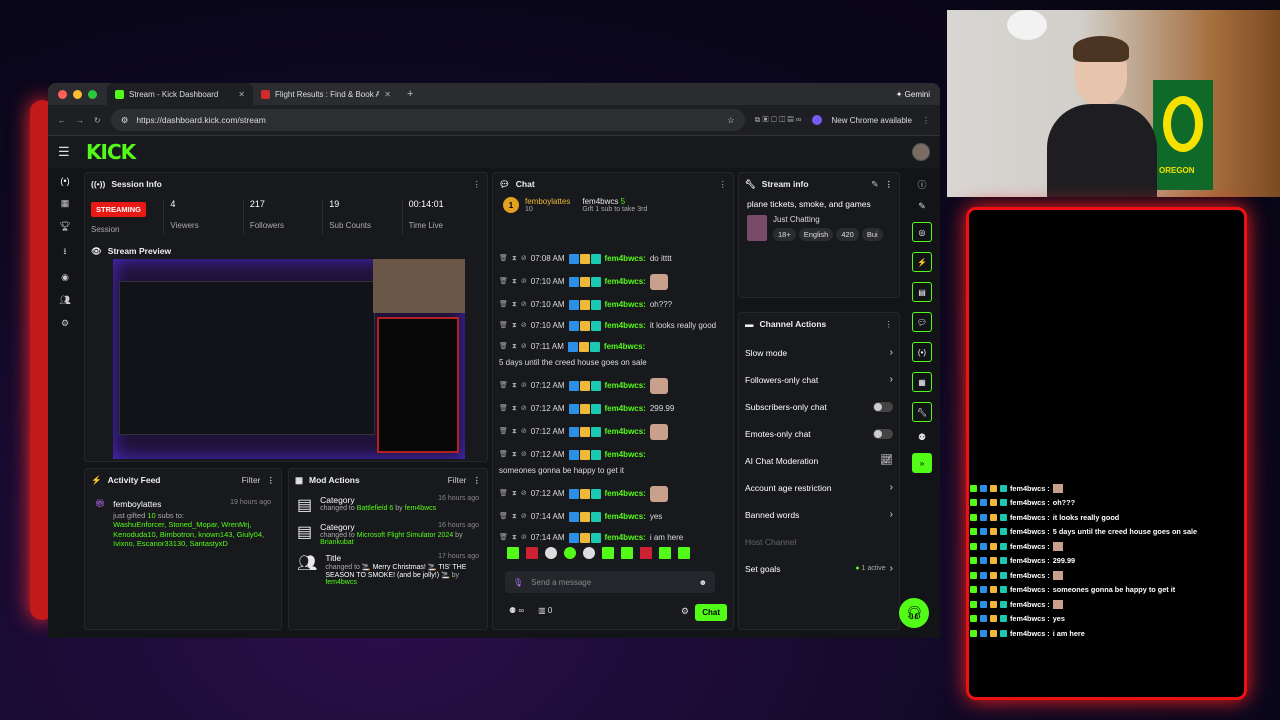  What do you see at coordinates (819, 352) in the screenshot?
I see `channel-action-slow-mode: Slow mode ›` at bounding box center [819, 352].